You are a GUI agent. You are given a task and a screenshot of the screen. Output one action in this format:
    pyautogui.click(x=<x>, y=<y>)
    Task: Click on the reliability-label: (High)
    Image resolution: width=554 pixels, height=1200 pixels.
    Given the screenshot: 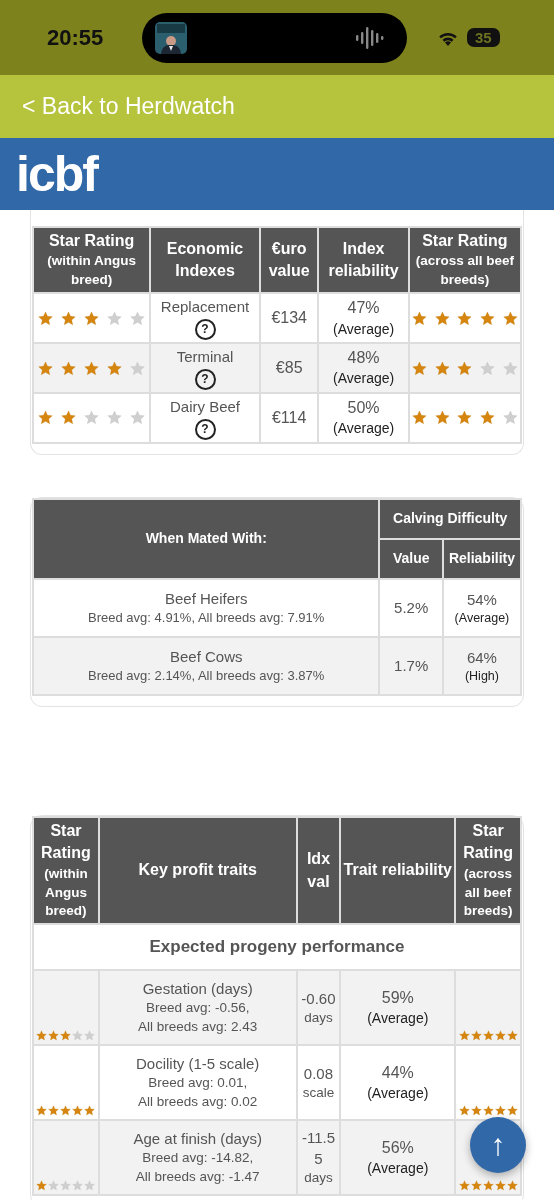 What is the action you would take?
    pyautogui.click(x=481, y=676)
    